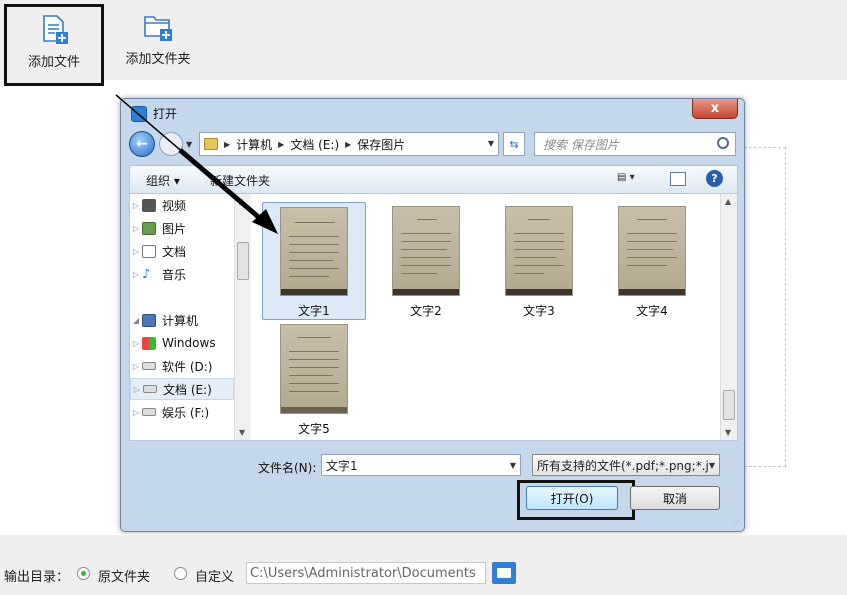 The image size is (847, 595). Describe the element at coordinates (189, 144) in the screenshot. I see `history-dropdown-icon: ▼` at that location.